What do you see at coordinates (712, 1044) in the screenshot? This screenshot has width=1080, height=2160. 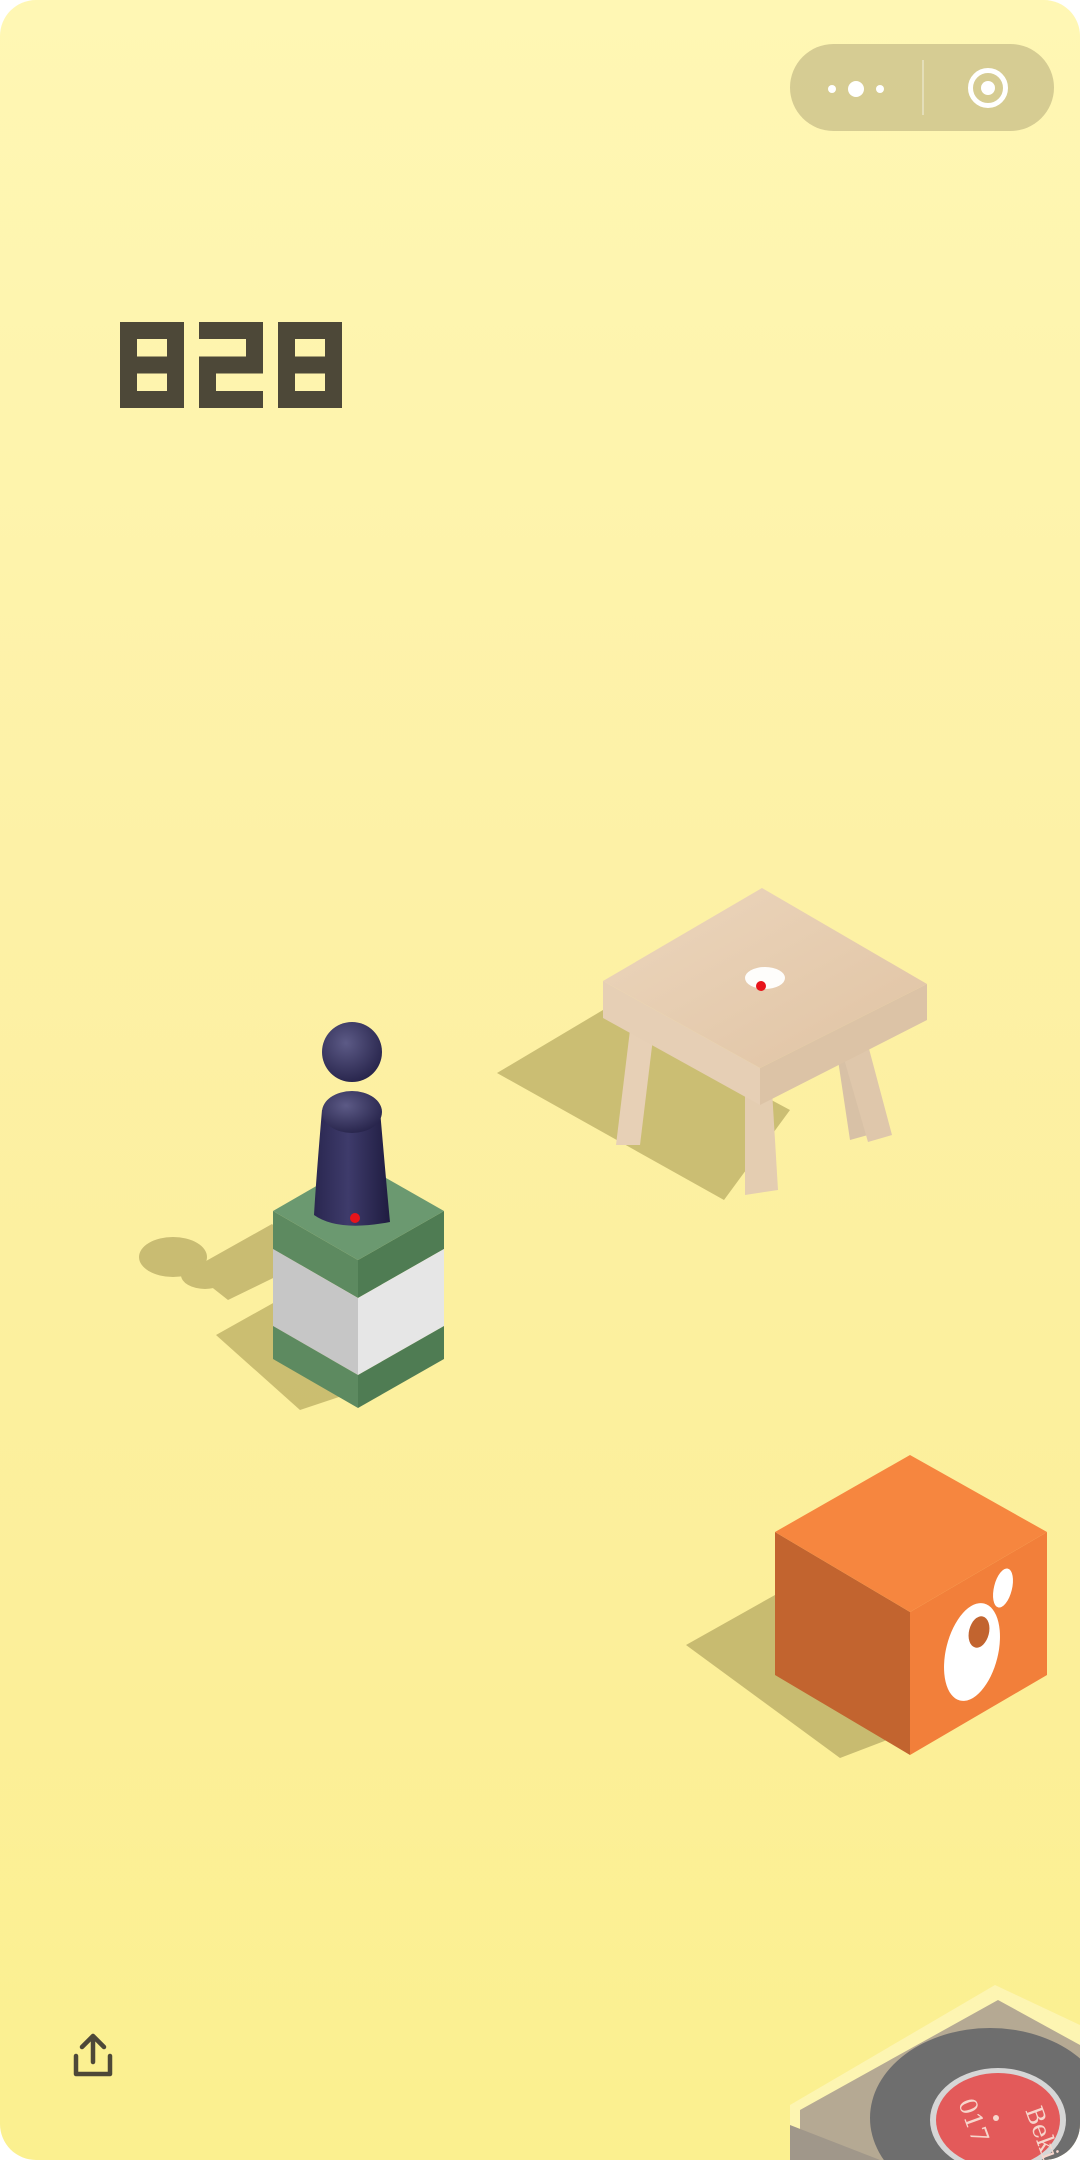 I see `wooden-stool` at bounding box center [712, 1044].